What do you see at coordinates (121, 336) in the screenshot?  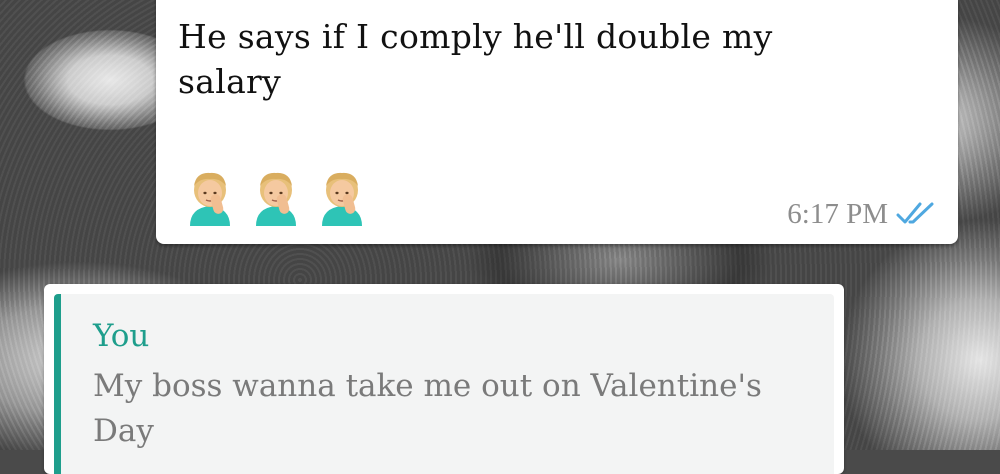 I see `quoted-author: You` at bounding box center [121, 336].